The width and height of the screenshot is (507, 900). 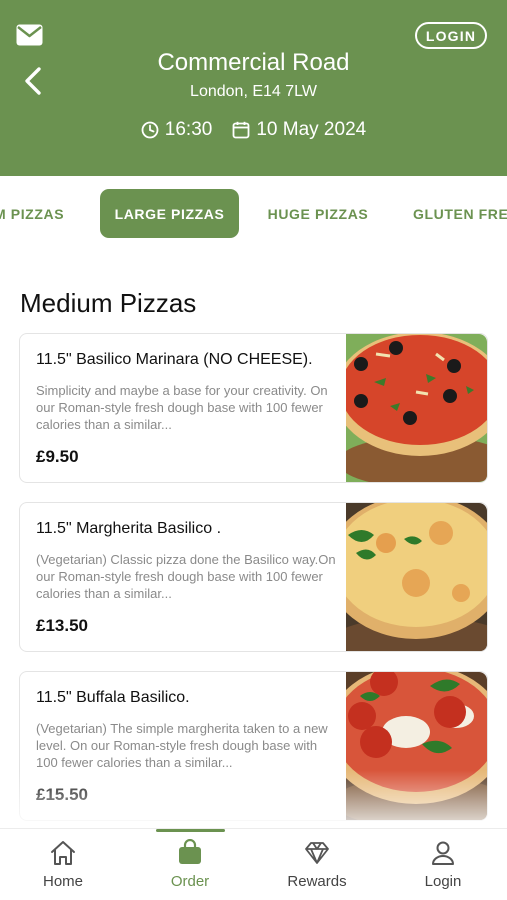 What do you see at coordinates (190, 851) in the screenshot?
I see `shopping-bag-icon` at bounding box center [190, 851].